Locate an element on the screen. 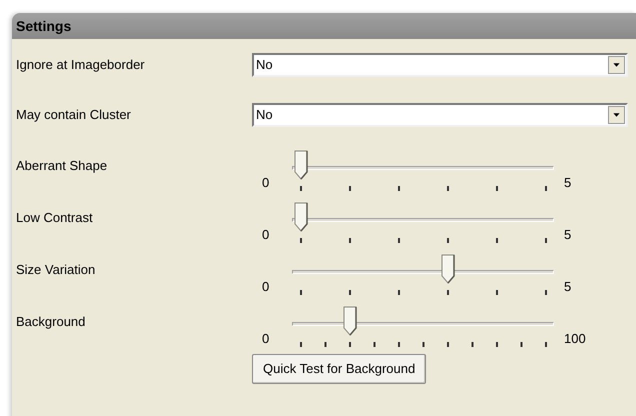 The height and width of the screenshot is (416, 636). slider-label: Low Contrast is located at coordinates (55, 218).